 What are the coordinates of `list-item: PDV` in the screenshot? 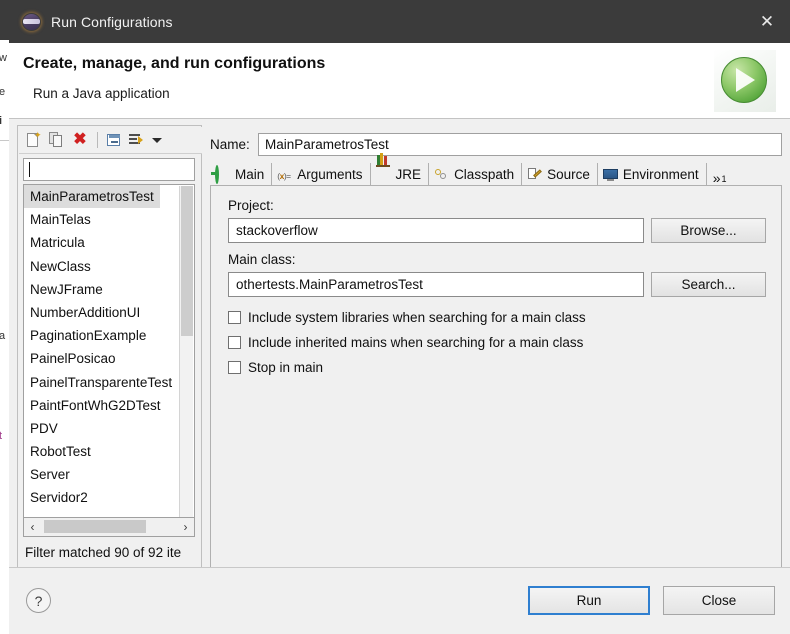 It's located at (109, 428).